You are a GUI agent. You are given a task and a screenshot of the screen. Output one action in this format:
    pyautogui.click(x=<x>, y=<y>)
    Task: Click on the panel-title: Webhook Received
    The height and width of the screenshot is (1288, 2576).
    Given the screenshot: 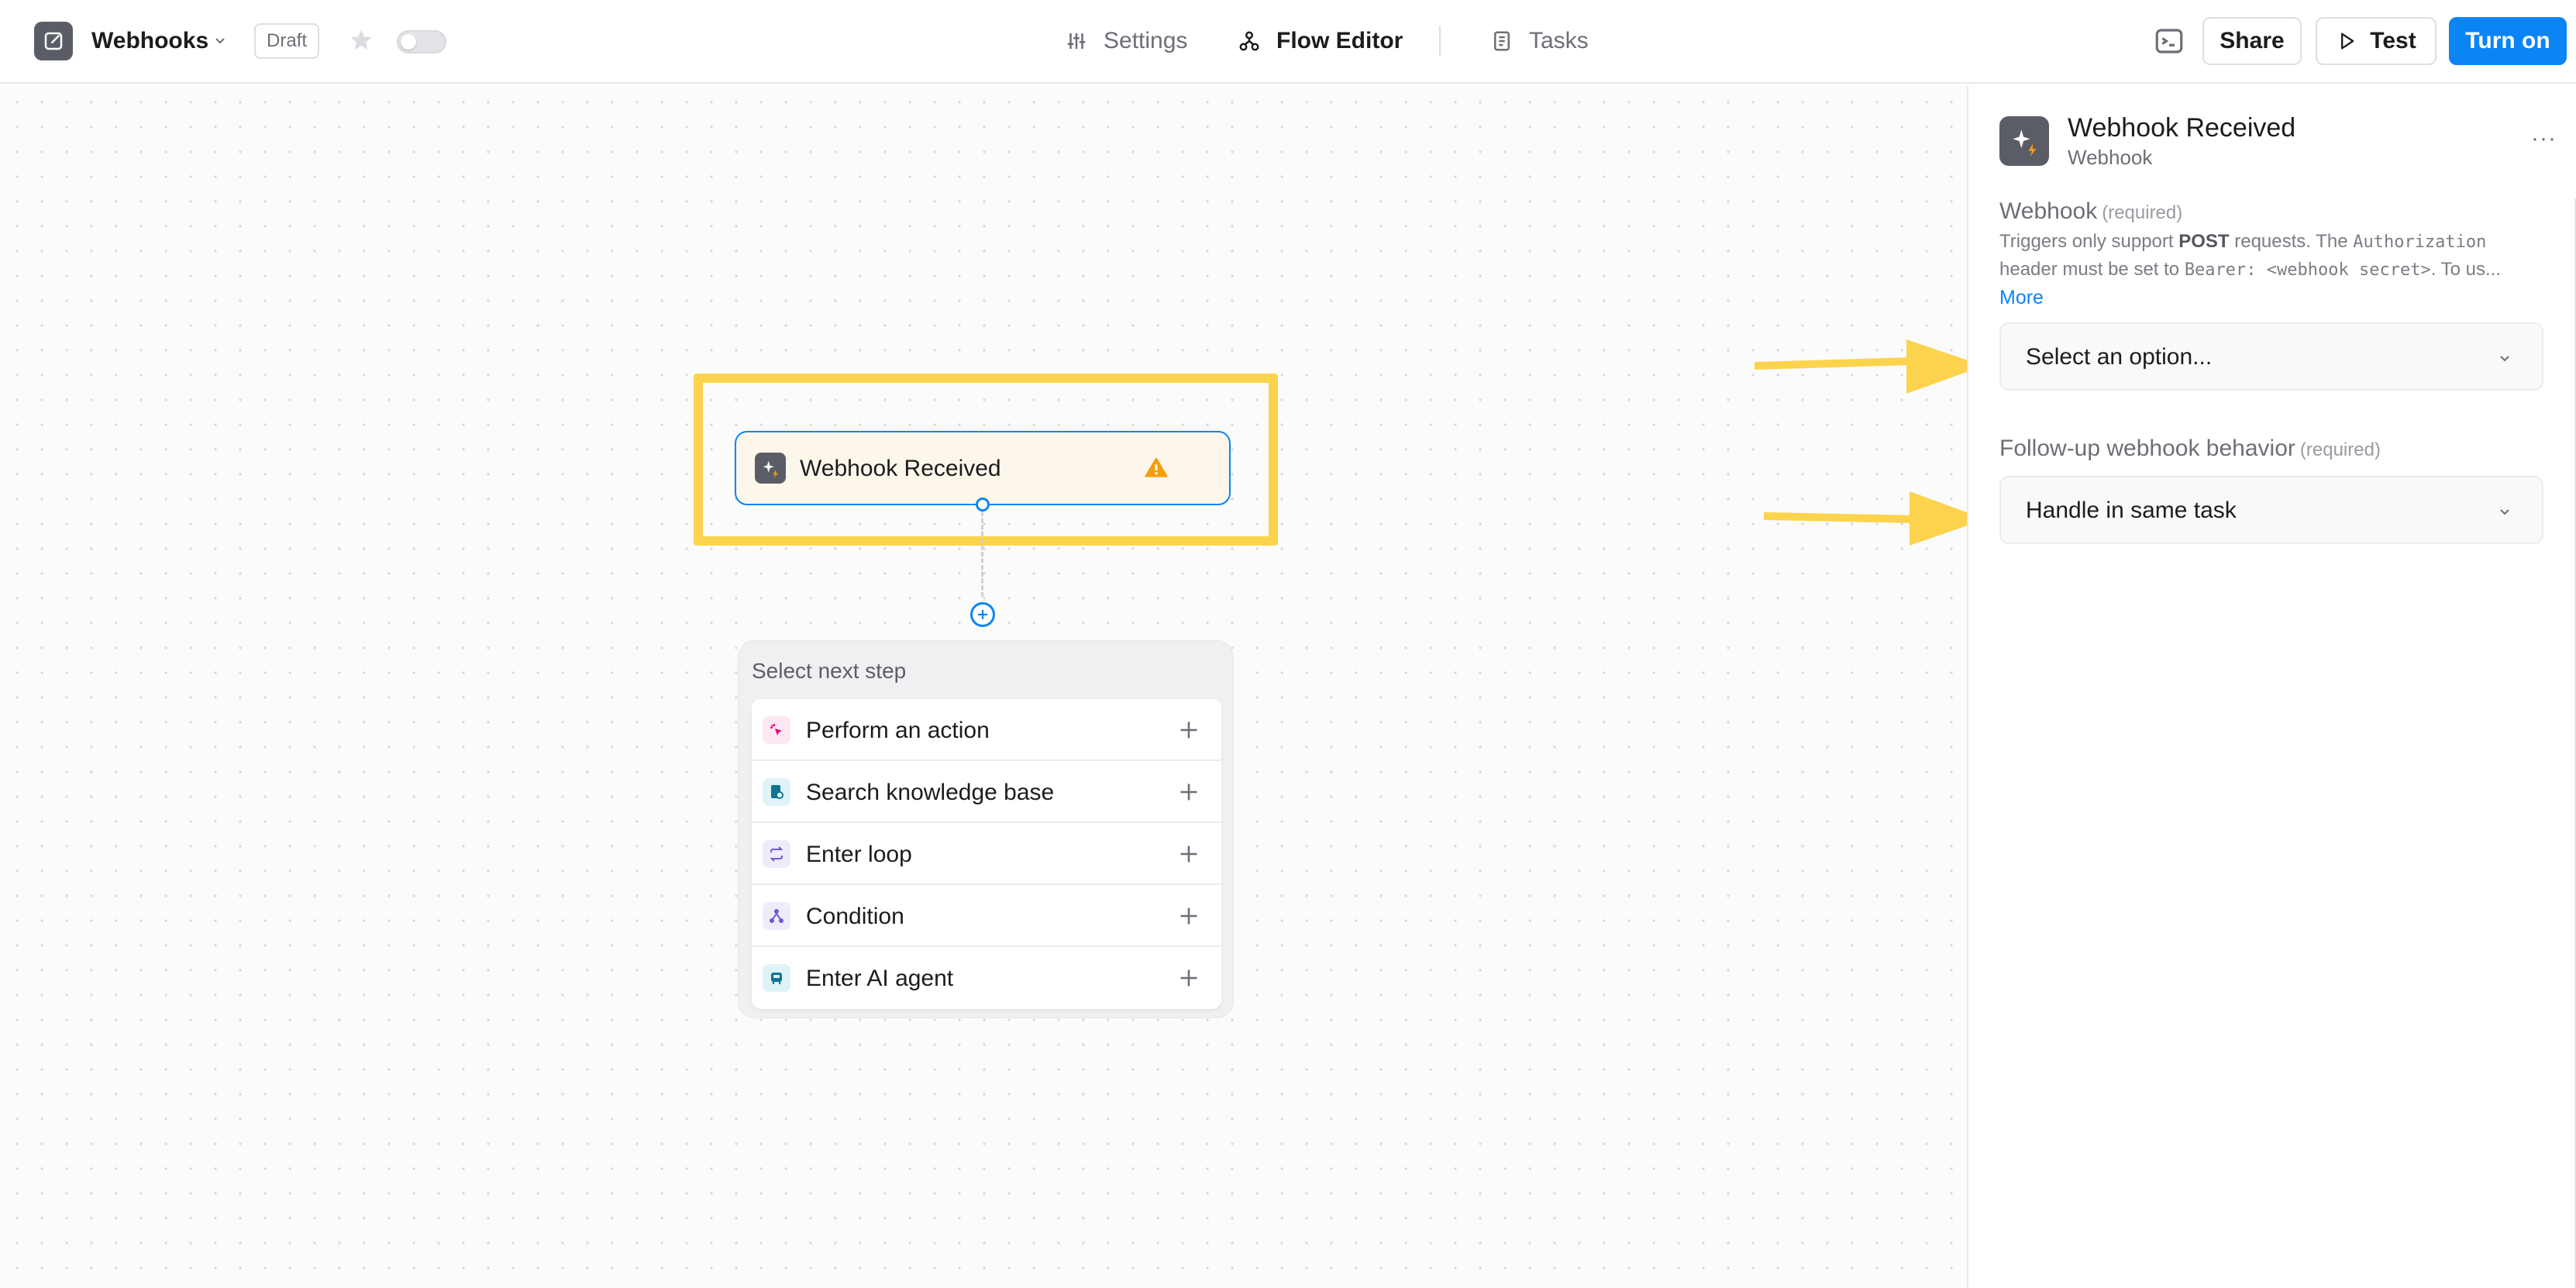 What is the action you would take?
    pyautogui.click(x=2182, y=128)
    